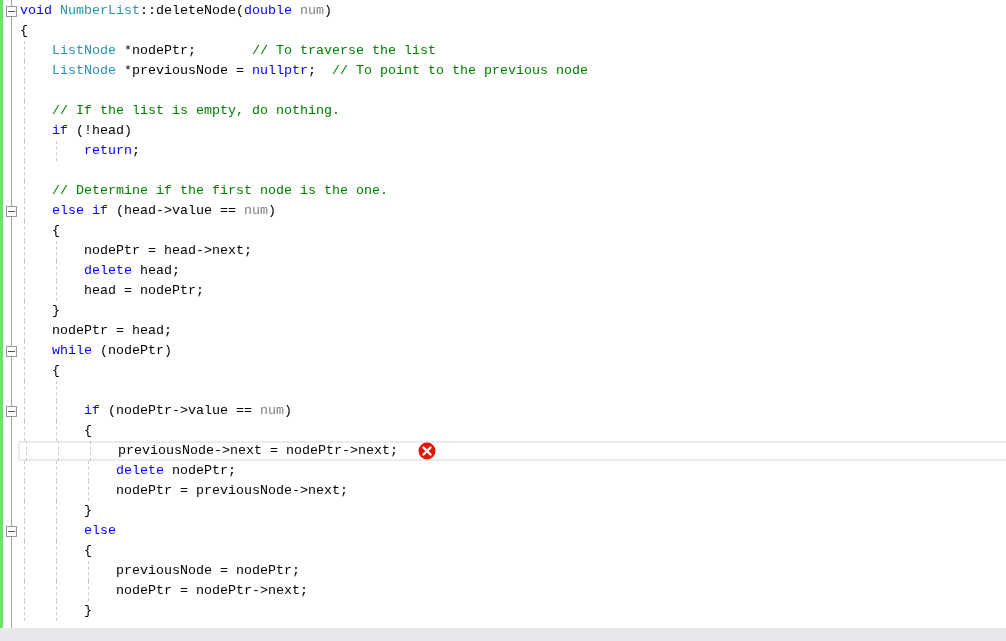 The width and height of the screenshot is (1006, 641). Describe the element at coordinates (188, 411) in the screenshot. I see `code-line: if (nodePtr->value == num)` at that location.